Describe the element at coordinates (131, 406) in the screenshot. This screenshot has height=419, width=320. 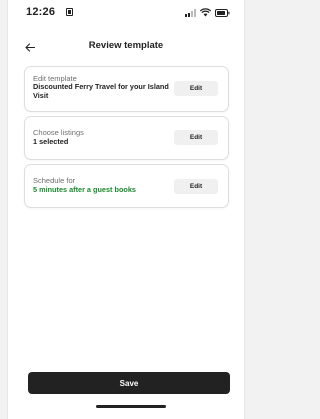
I see `home-indicator` at that location.